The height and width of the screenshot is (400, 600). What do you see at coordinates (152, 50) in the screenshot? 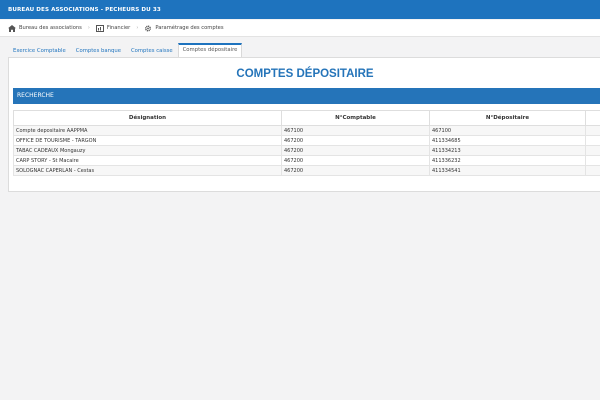
I see `tab-comptes-caisse: Comptes caisse` at bounding box center [152, 50].